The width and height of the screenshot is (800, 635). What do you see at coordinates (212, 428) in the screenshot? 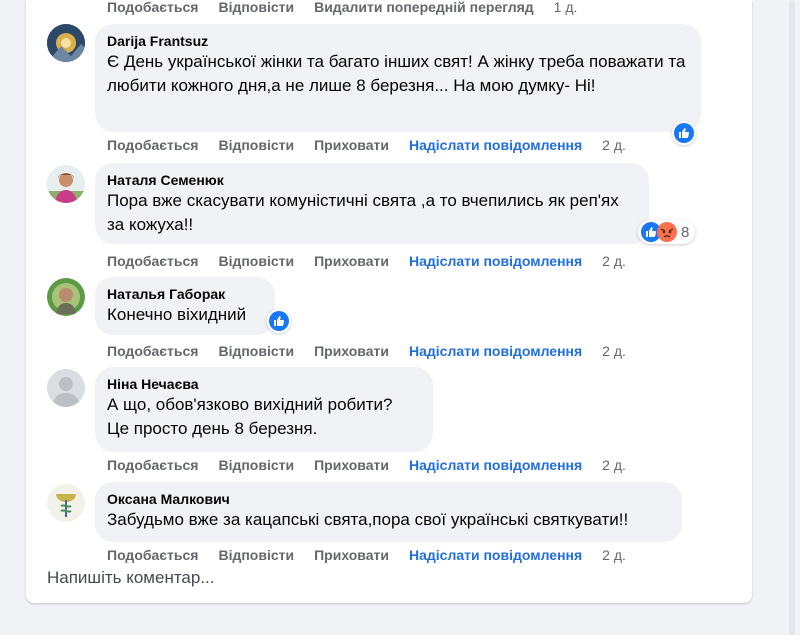
I see `comment-text-line: Це просто день 8 березня.` at bounding box center [212, 428].